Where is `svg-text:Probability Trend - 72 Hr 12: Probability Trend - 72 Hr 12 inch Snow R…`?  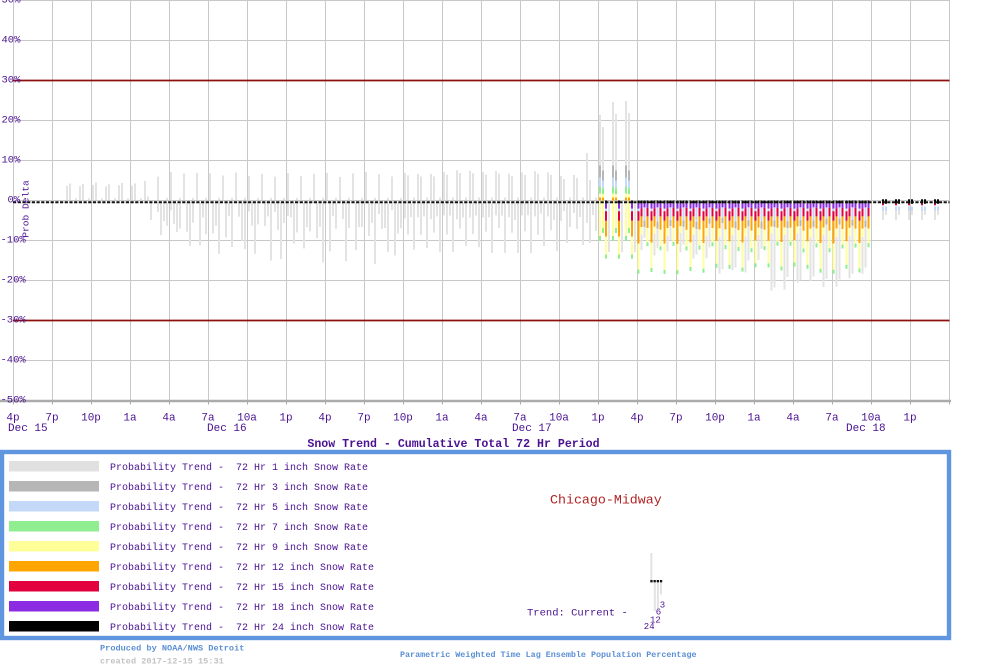
svg-text:Probability Trend - 72 Hr 12: Probability Trend - 72 Hr 12 inch Snow R… is located at coordinates (242, 568).